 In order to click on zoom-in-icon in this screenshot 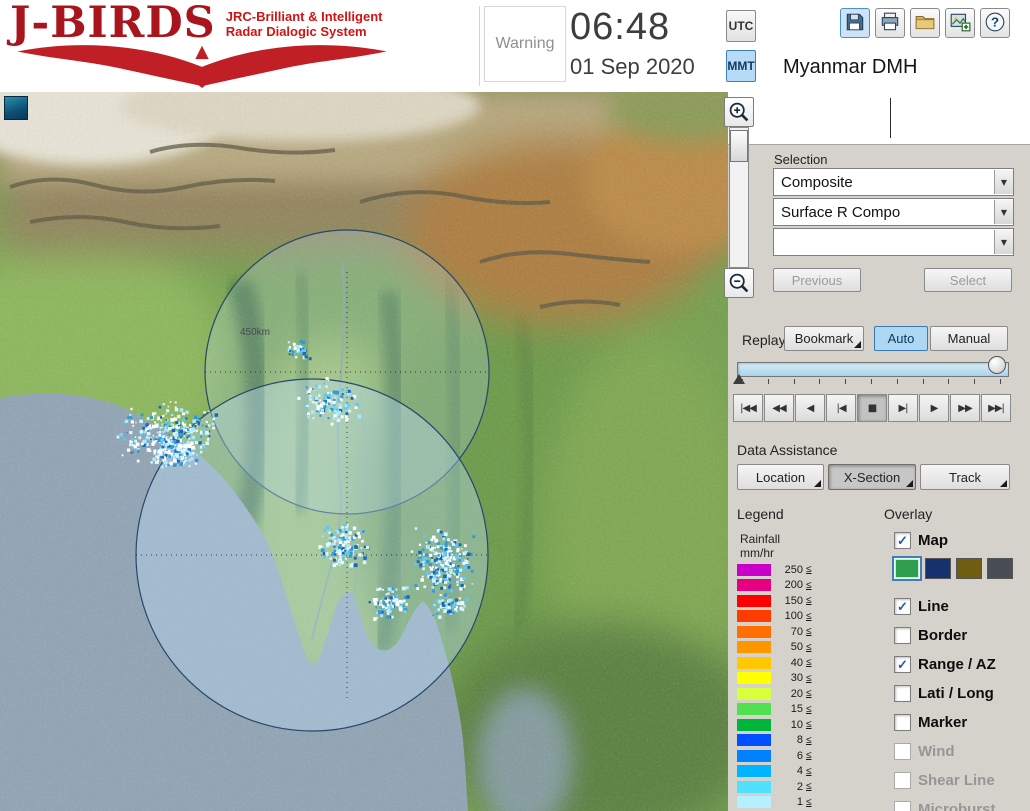, I will do `click(738, 112)`.